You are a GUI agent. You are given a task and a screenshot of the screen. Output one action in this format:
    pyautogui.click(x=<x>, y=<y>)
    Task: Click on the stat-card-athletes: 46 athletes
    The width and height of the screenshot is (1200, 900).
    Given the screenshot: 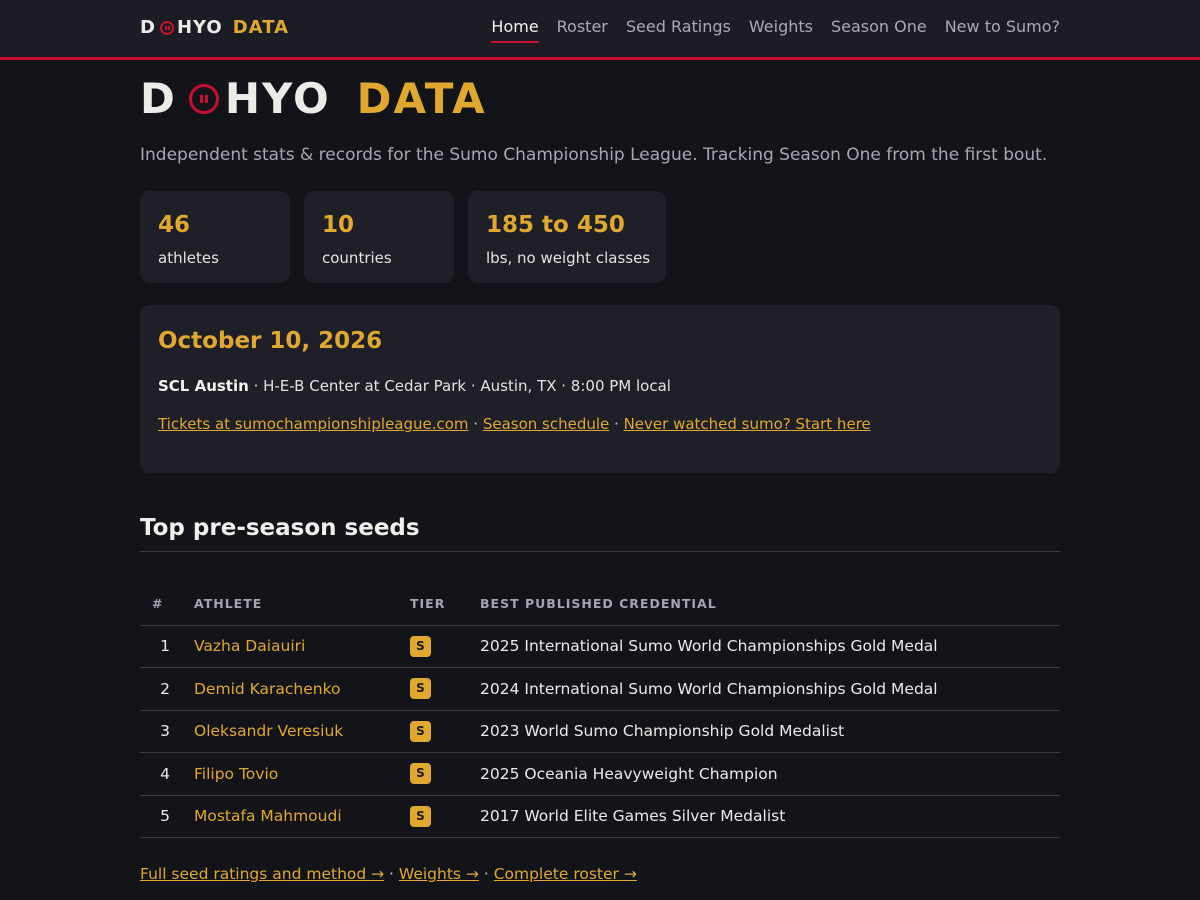 What is the action you would take?
    pyautogui.click(x=215, y=237)
    